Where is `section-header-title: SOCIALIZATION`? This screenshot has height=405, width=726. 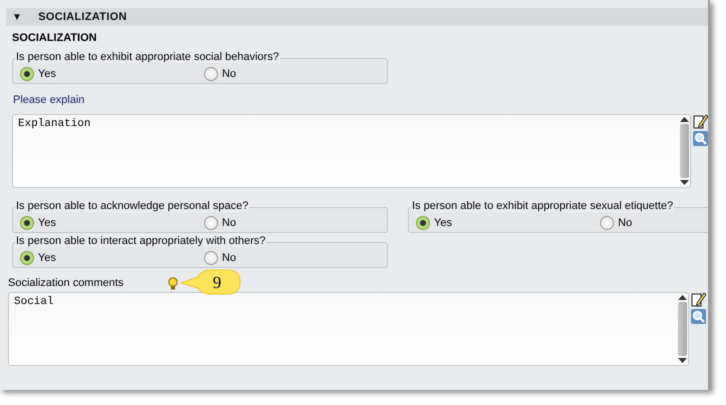
section-header-title: SOCIALIZATION is located at coordinates (82, 17).